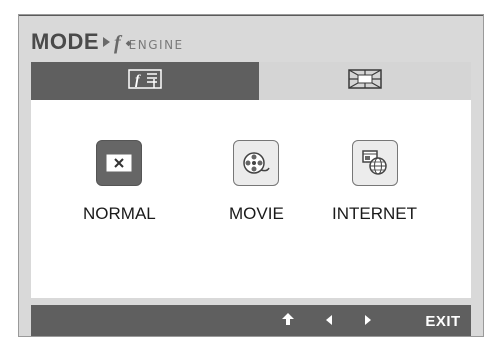 Image resolution: width=502 pixels, height=337 pixels. I want to click on title-mode: MODE, so click(65, 41).